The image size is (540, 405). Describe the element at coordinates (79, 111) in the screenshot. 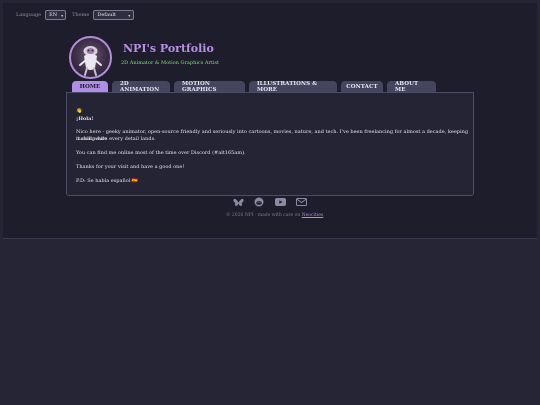

I see `wave-emoji: 👋` at that location.